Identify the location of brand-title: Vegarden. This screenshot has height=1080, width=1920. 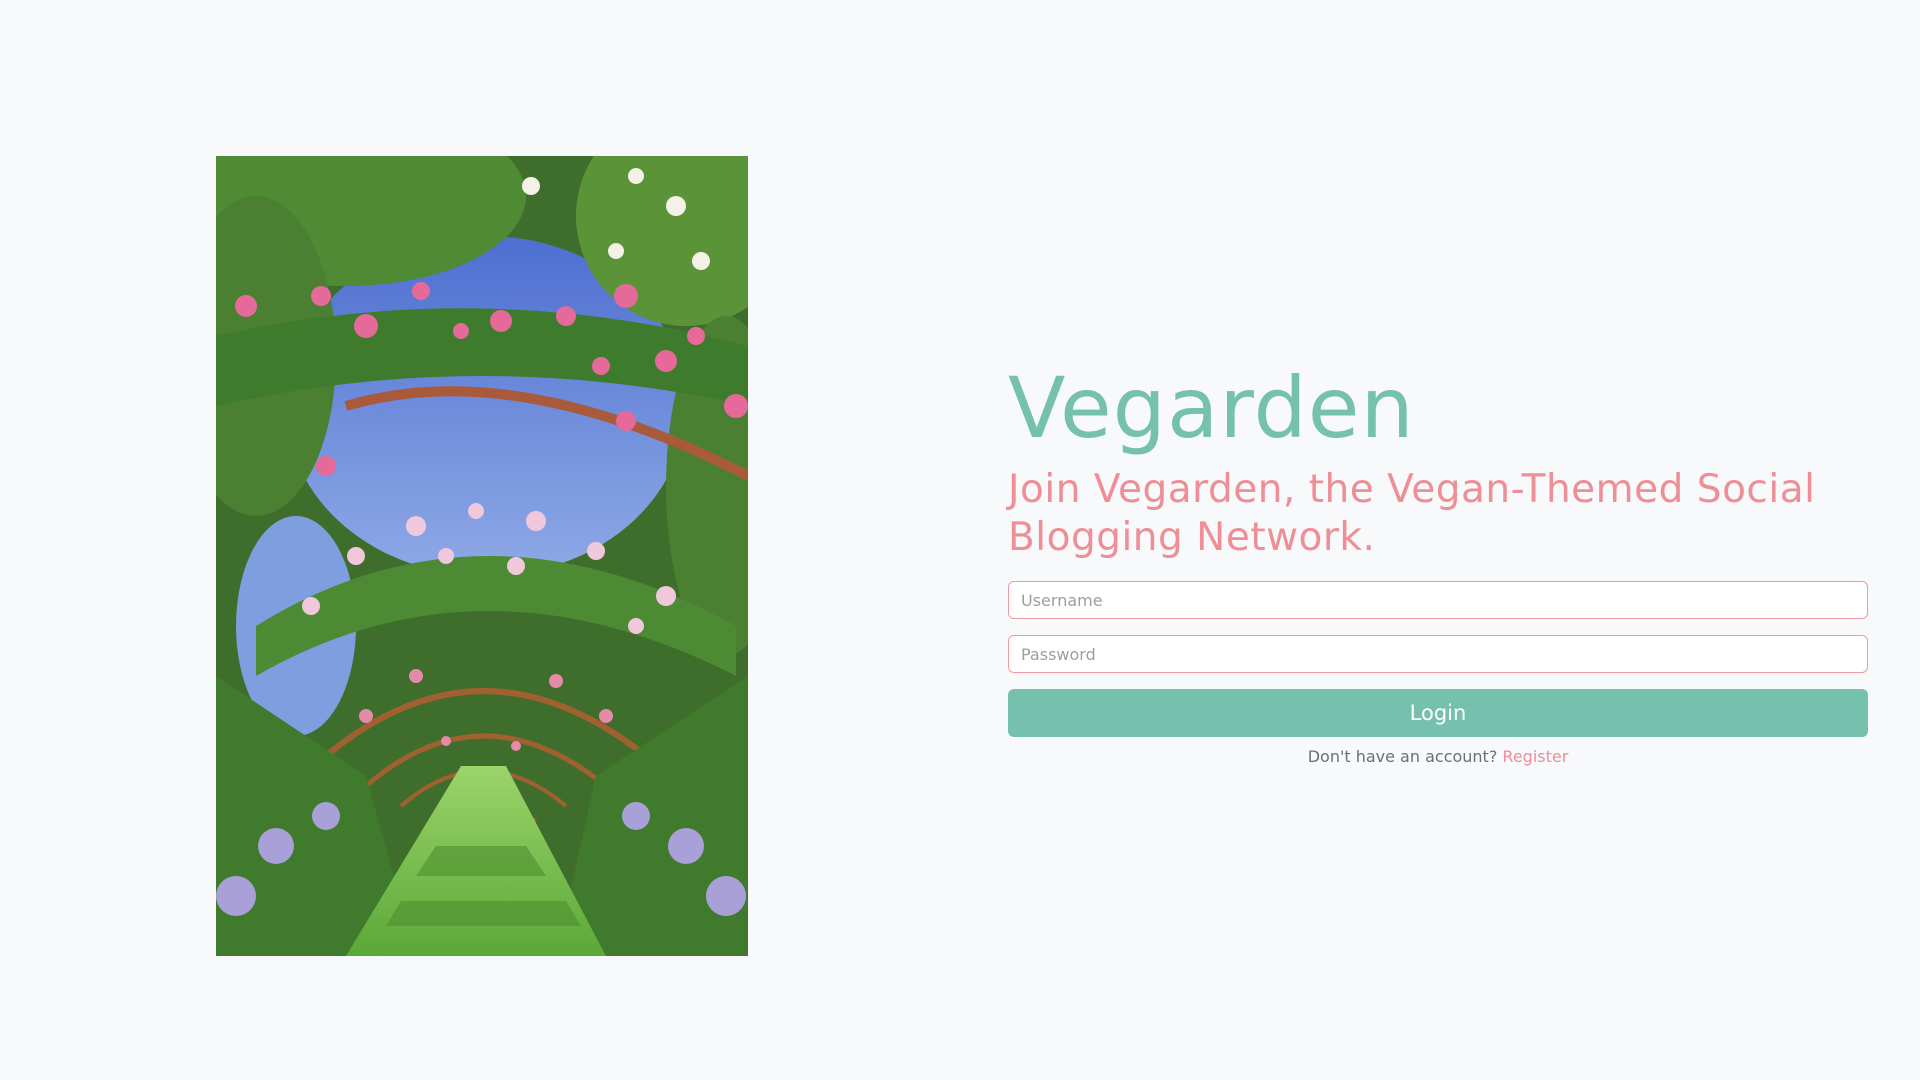
(1211, 408).